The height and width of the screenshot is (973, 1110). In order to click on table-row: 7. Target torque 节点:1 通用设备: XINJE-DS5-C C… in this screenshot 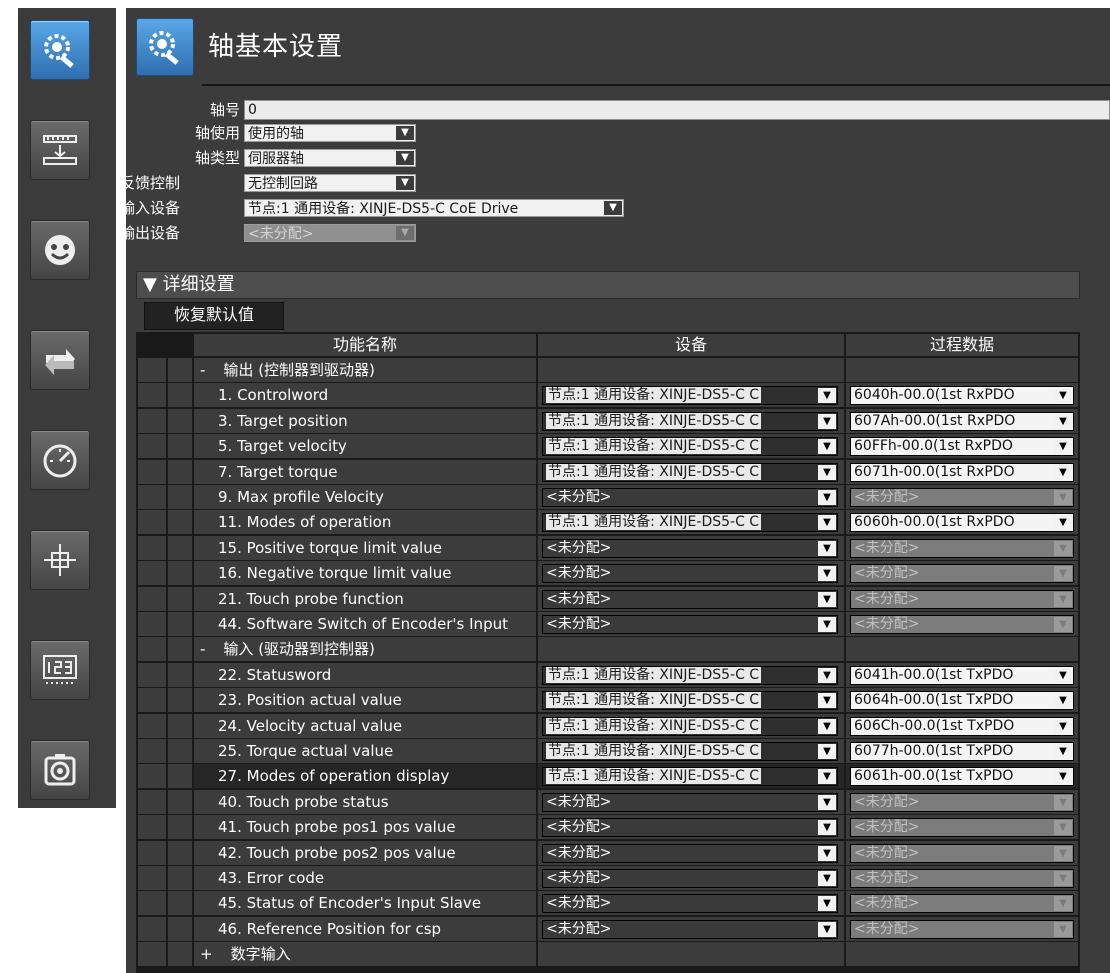, I will do `click(608, 472)`.